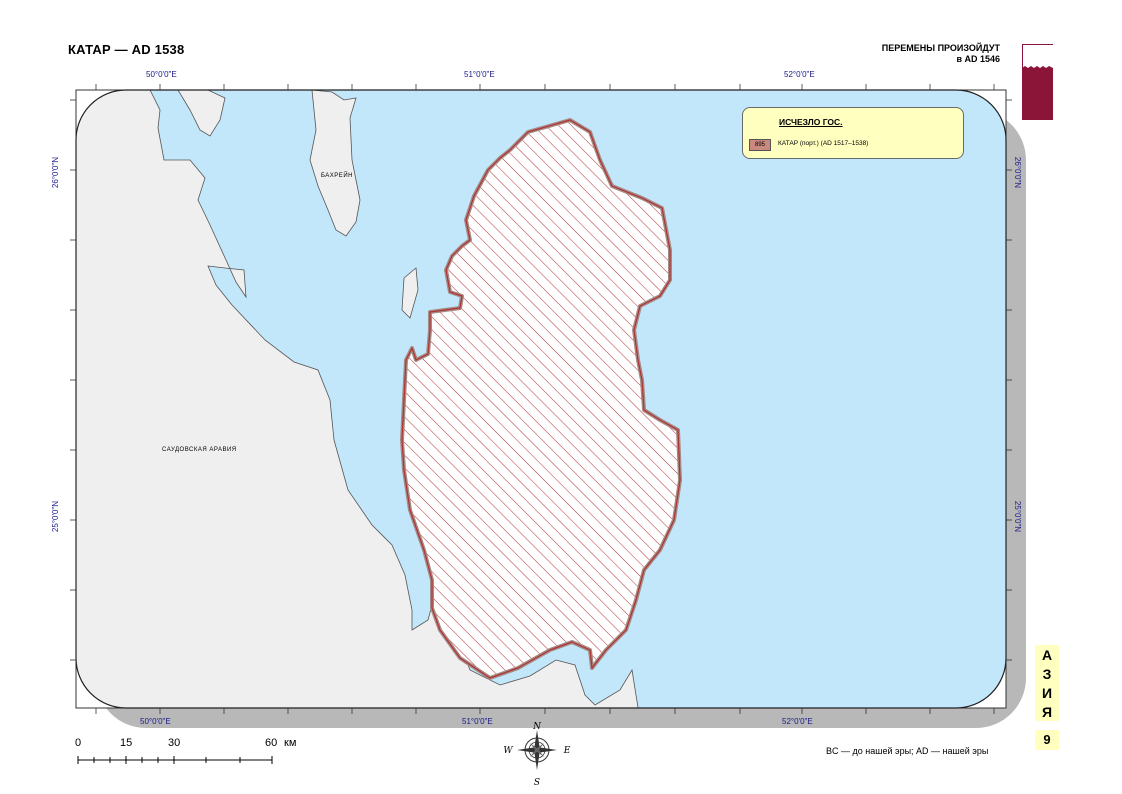 The height and width of the screenshot is (794, 1122). Describe the element at coordinates (567, 751) in the screenshot. I see `compass-e: E` at that location.